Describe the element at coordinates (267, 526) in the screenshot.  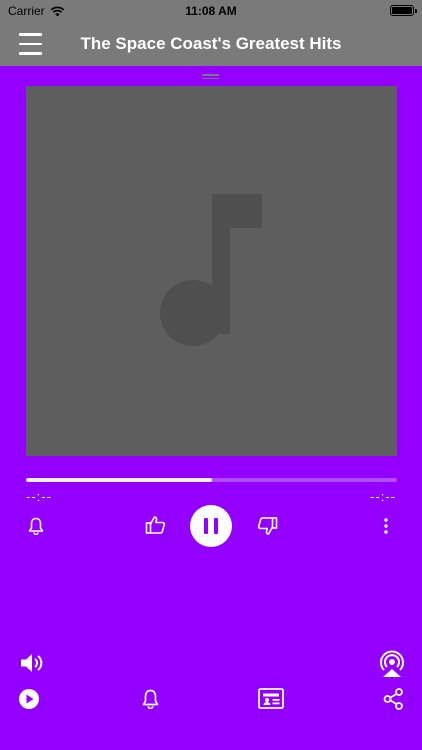
I see `thumbs-down-icon` at that location.